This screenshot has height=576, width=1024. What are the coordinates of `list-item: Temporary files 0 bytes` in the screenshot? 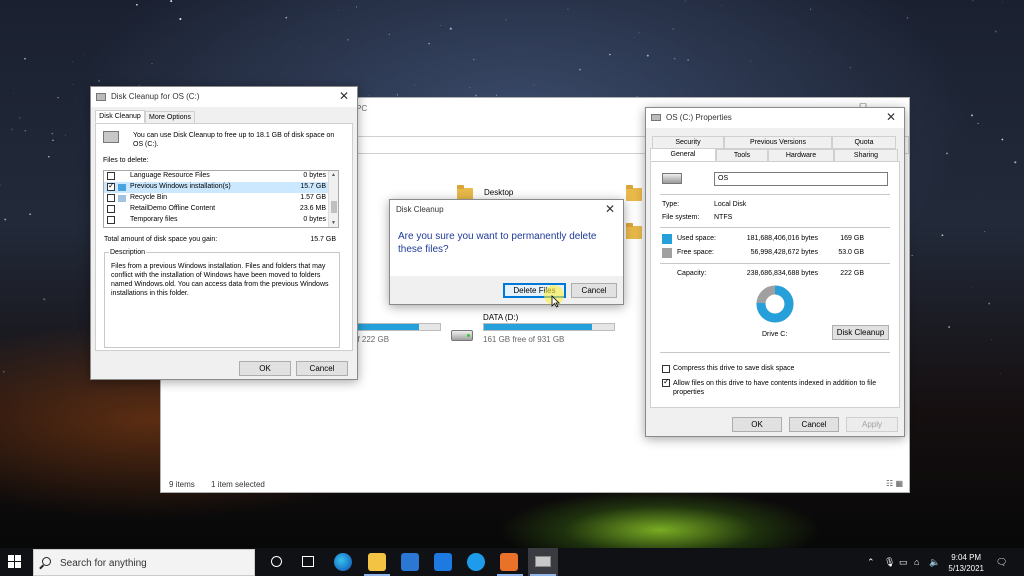 It's located at (217, 220).